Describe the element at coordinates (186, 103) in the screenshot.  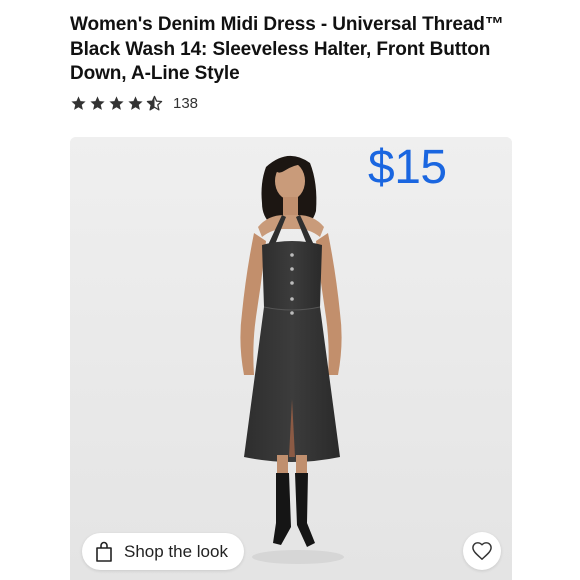
I see `rating-count: 138` at that location.